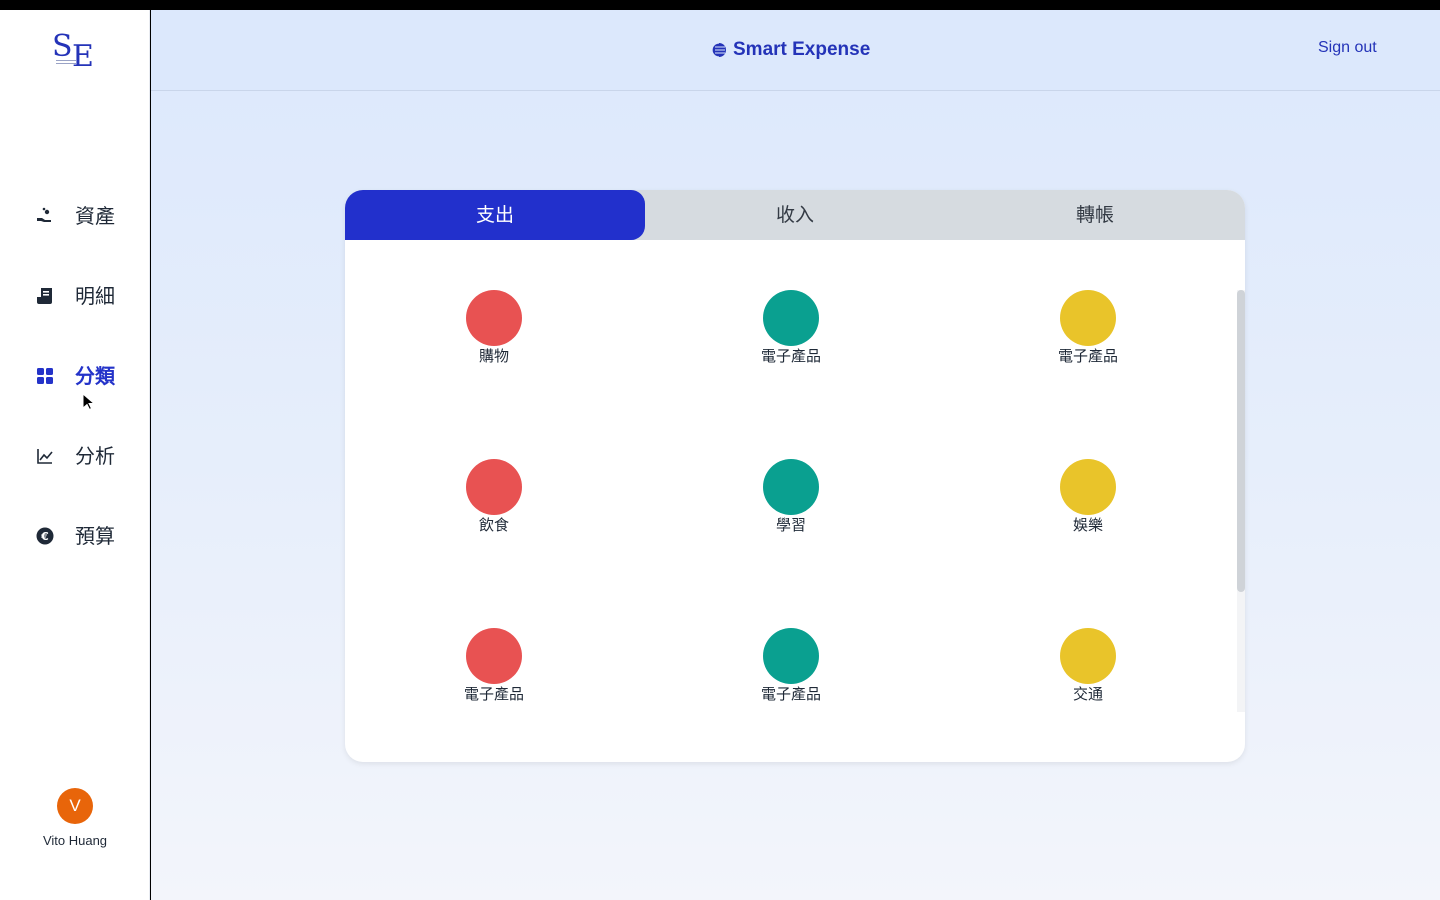  What do you see at coordinates (95, 296) in the screenshot?
I see `sidebar-item-label: 明細` at bounding box center [95, 296].